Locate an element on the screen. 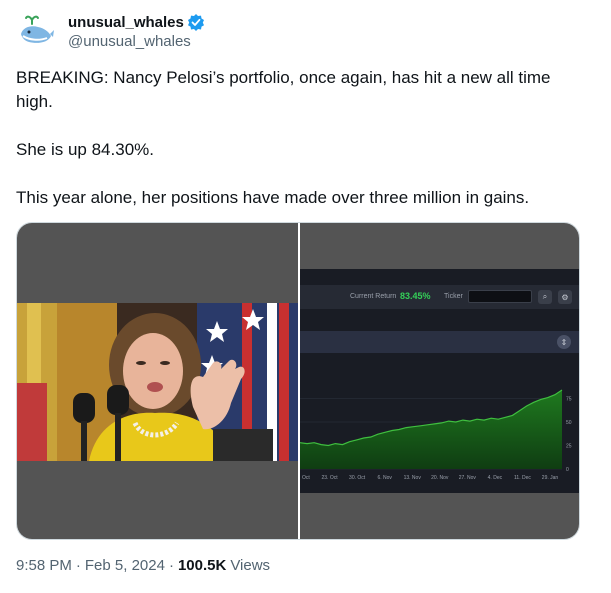 Image resolution: width=611 pixels, height=593 pixels. y-tick-label: 0 is located at coordinates (567, 470).